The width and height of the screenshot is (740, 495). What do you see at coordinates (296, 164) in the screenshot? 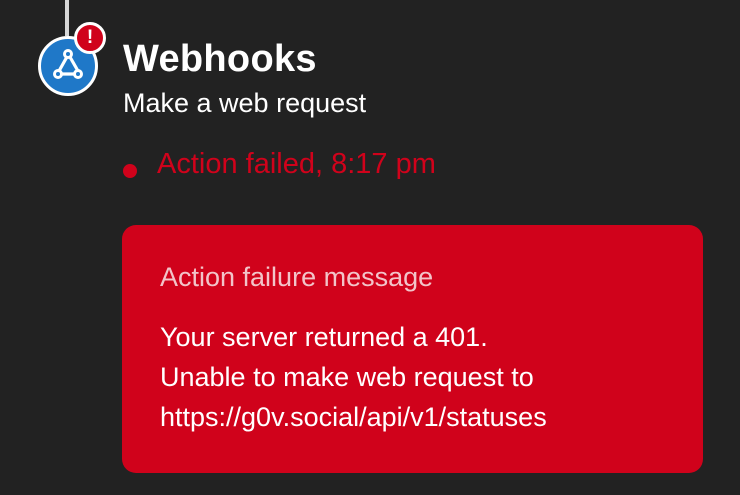
I see `status-text: Action failed, 8:17 pm` at bounding box center [296, 164].